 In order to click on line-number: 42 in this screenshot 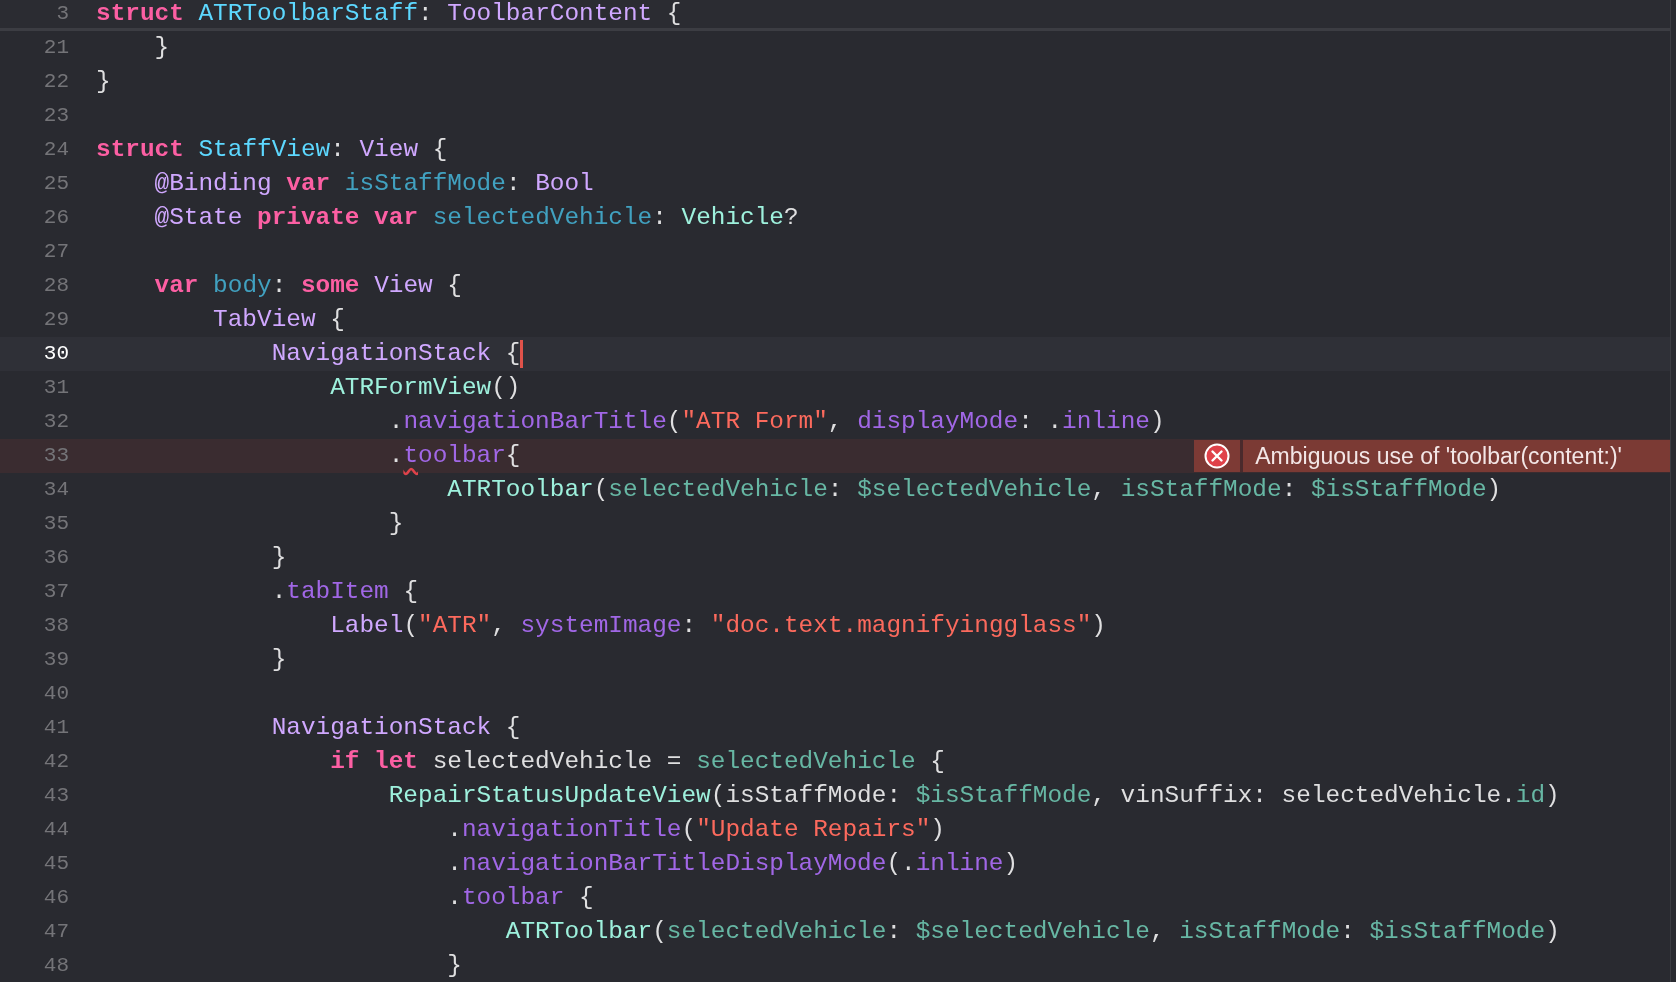, I will do `click(55, 762)`.